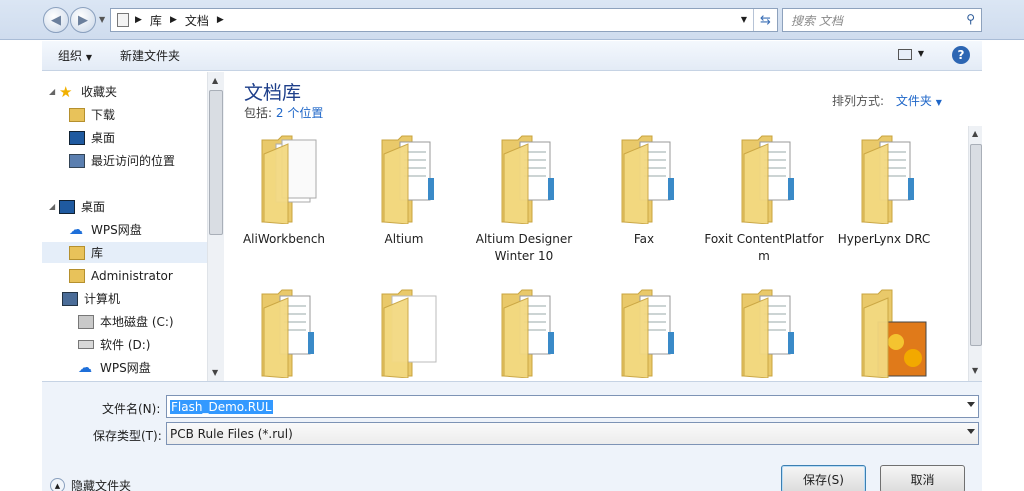  I want to click on collapse-up-icon: ▲, so click(57, 484).